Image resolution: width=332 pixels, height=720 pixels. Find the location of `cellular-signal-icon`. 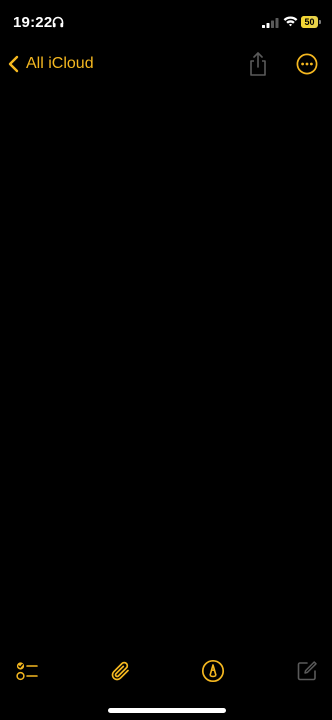

cellular-signal-icon is located at coordinates (270, 22).